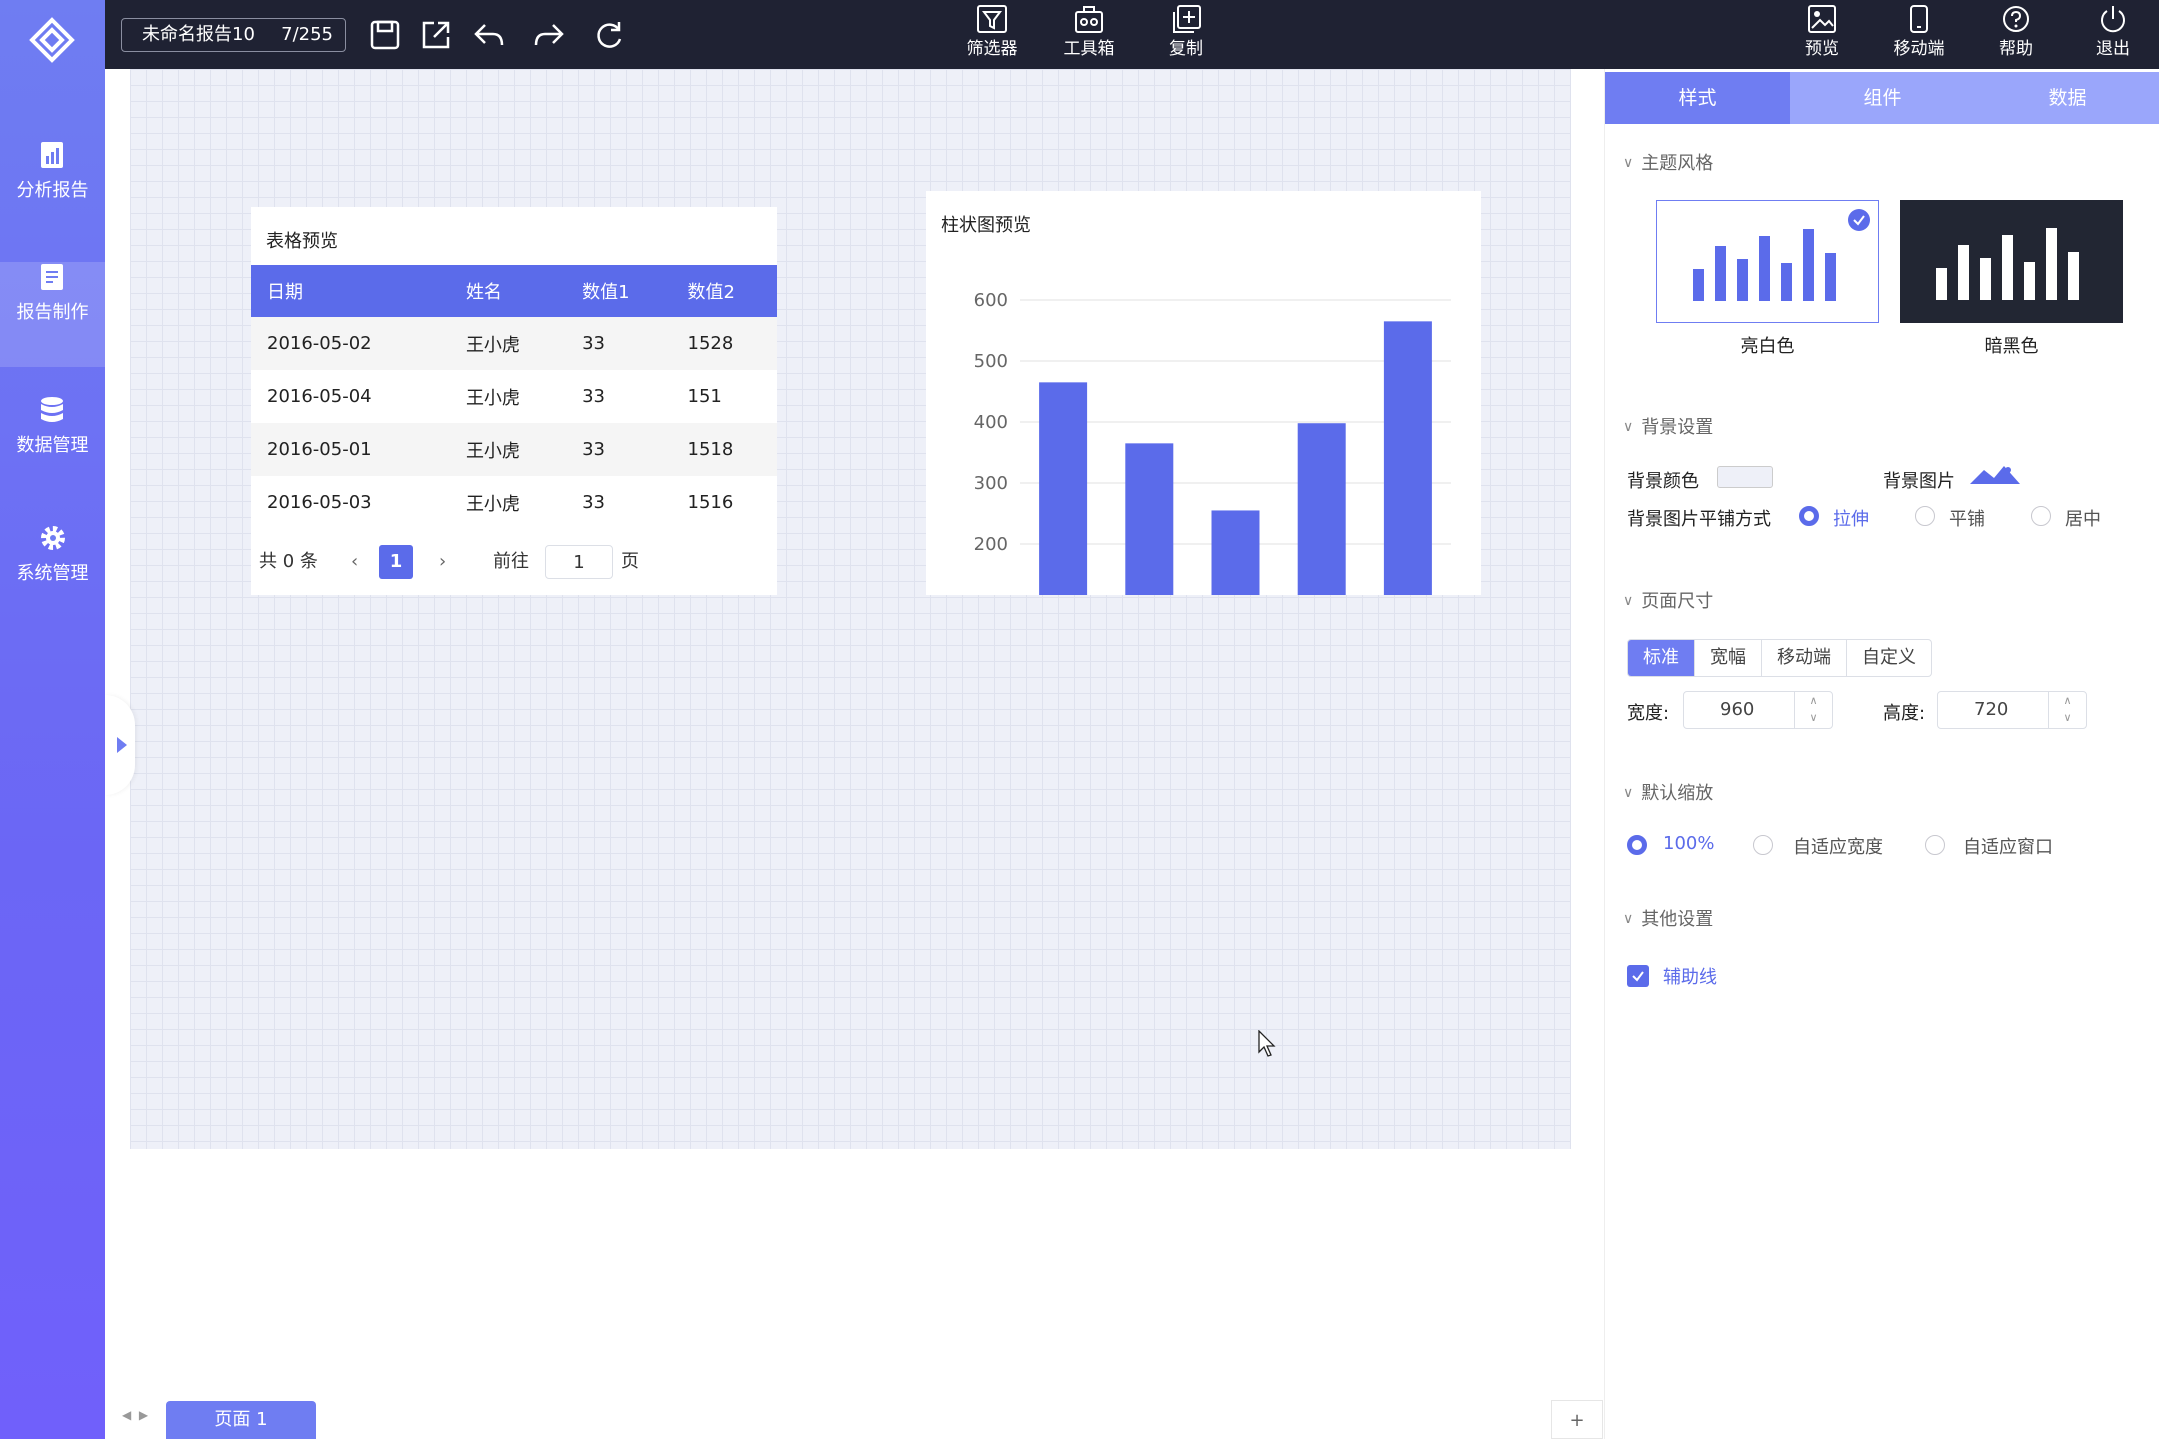  I want to click on filter-button: 筛选器, so click(992, 33).